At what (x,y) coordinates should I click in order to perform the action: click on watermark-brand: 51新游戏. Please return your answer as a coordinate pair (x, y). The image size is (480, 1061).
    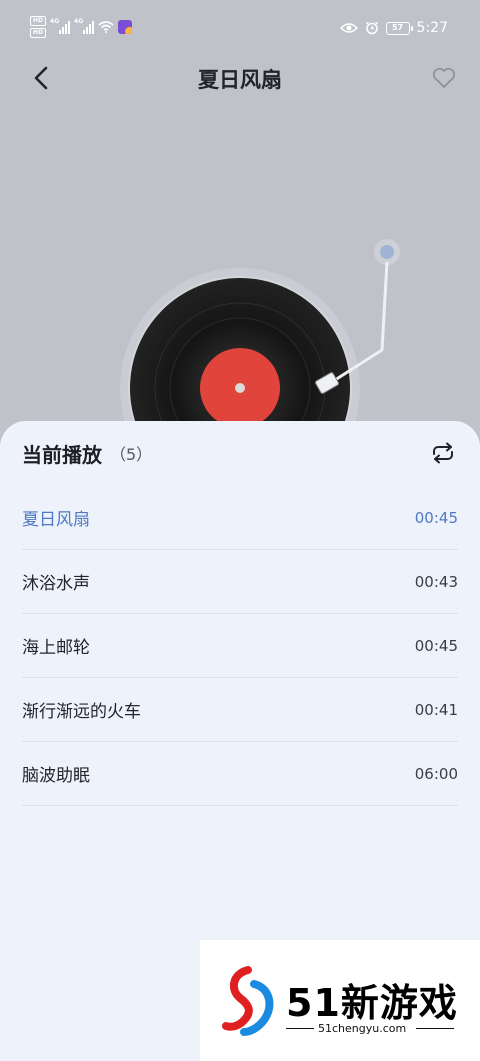
    Looking at the image, I should click on (372, 1003).